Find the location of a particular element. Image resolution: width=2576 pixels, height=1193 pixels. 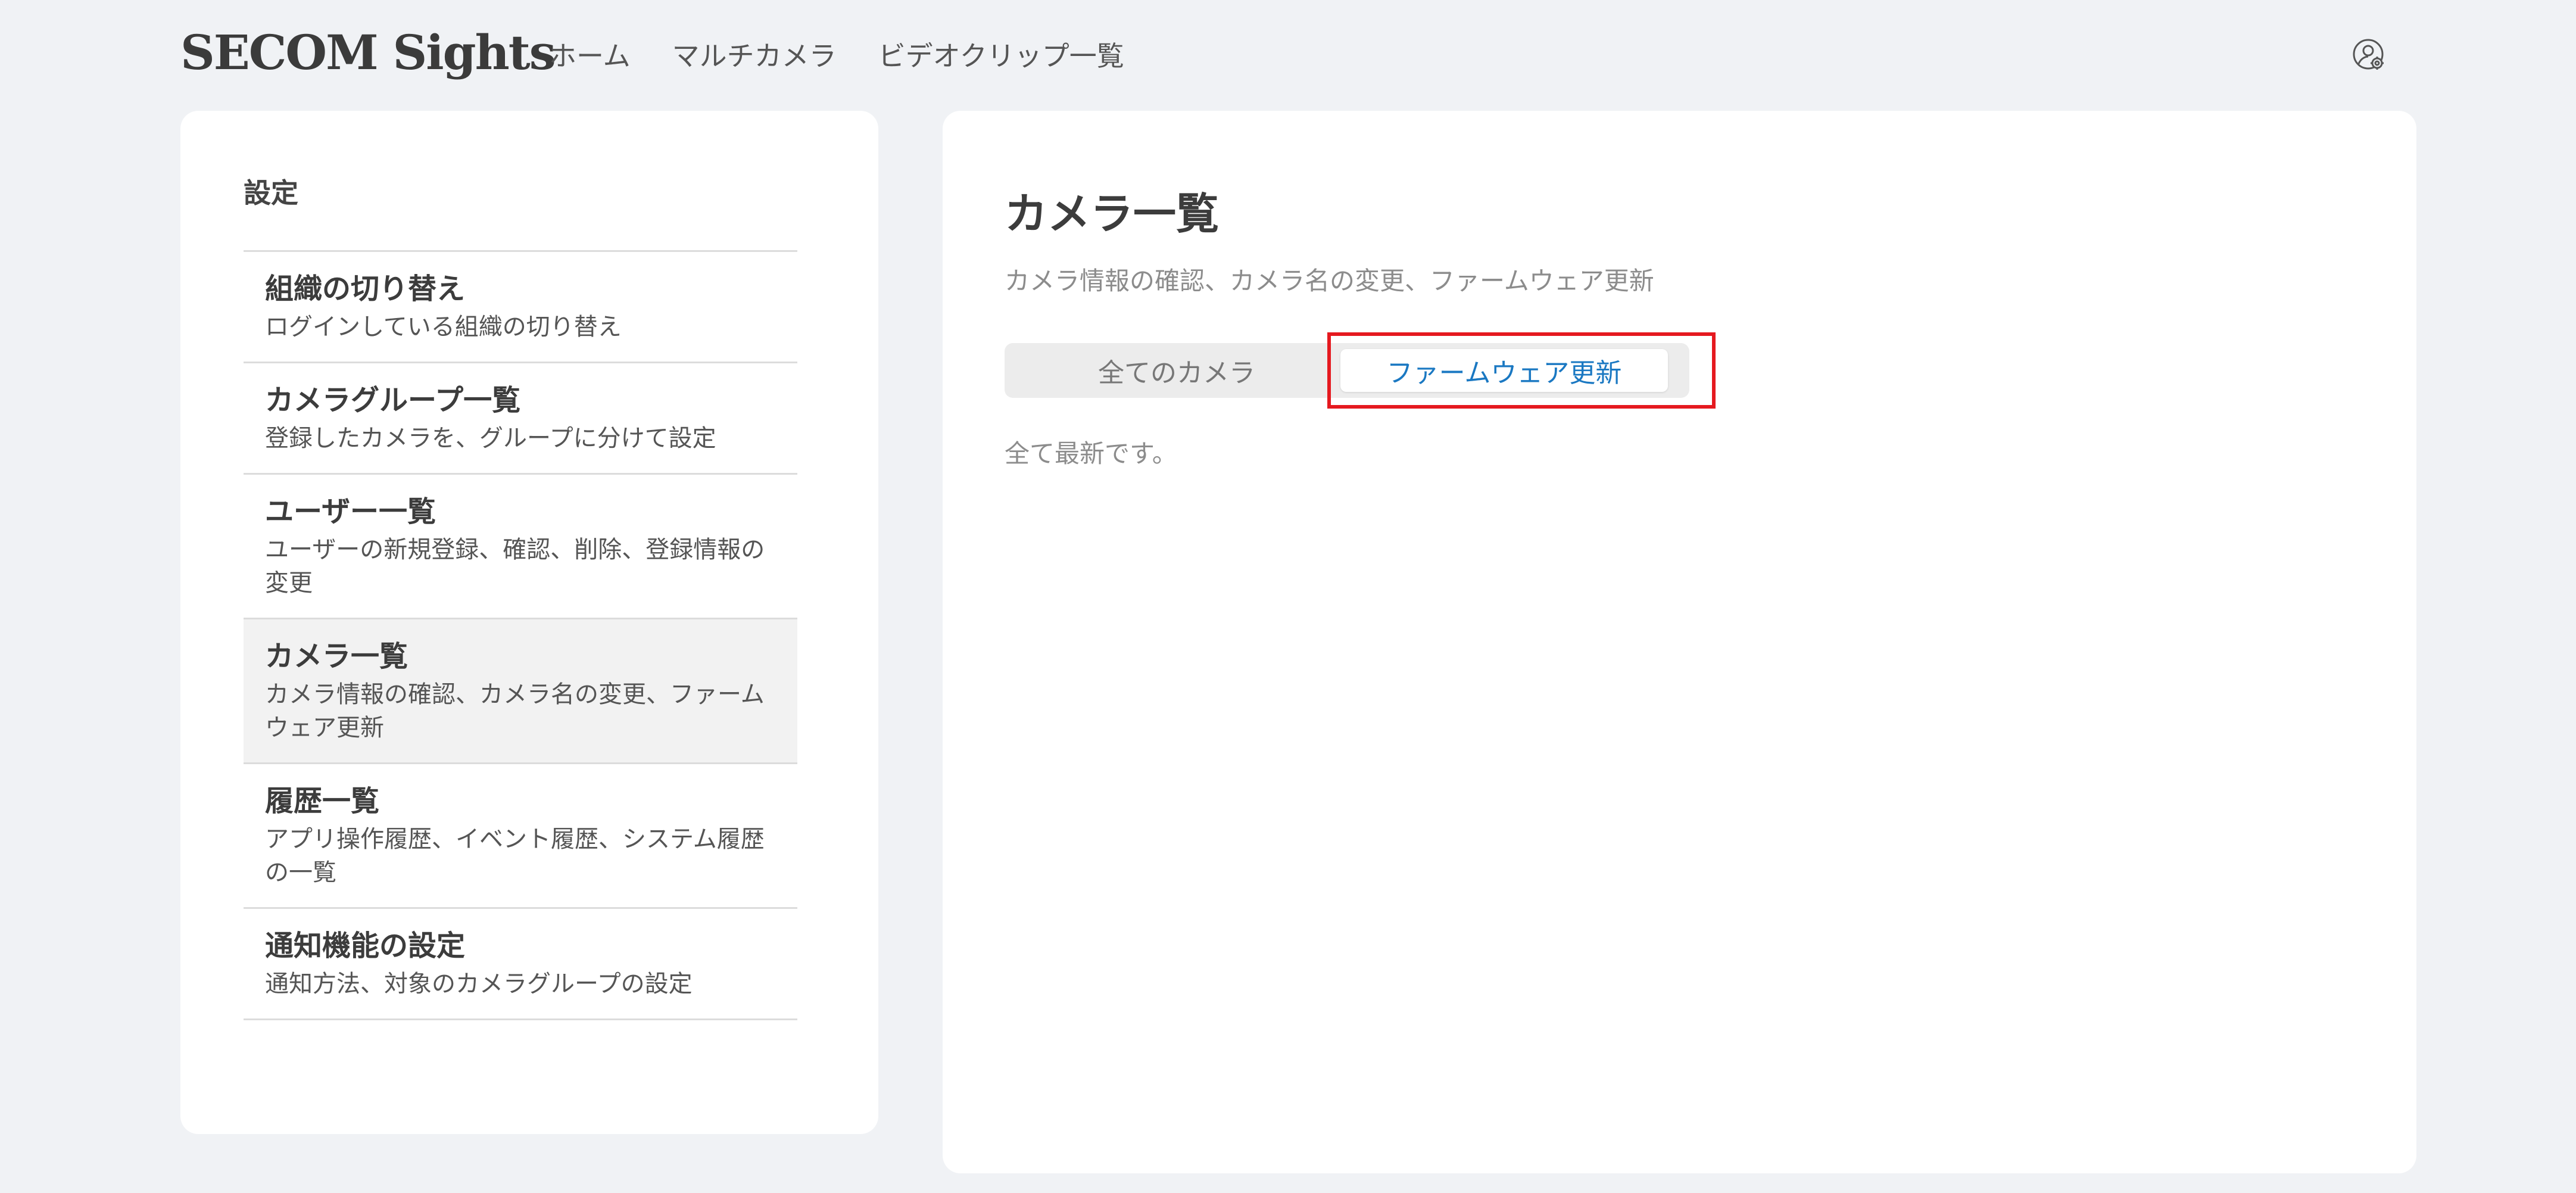

tab-firmware-update: ファームウェア更新 is located at coordinates (1504, 370).